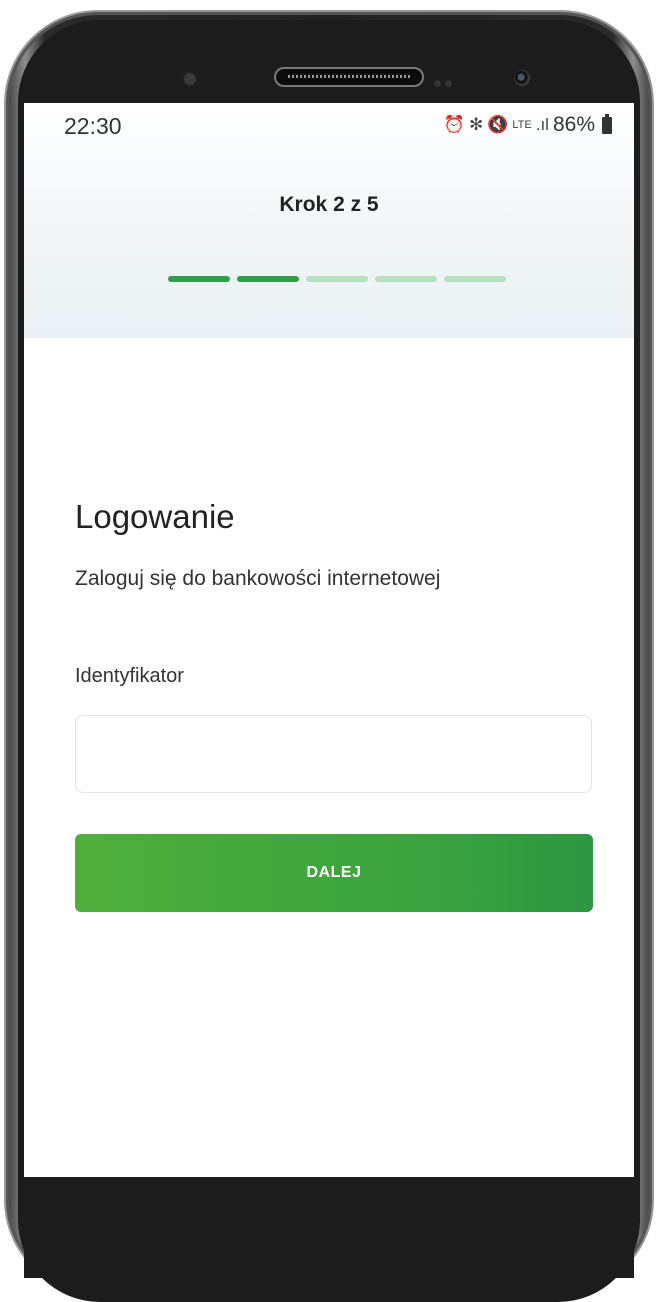  I want to click on page-subtitle: Zaloguj się do bankowości internetowej, so click(258, 578).